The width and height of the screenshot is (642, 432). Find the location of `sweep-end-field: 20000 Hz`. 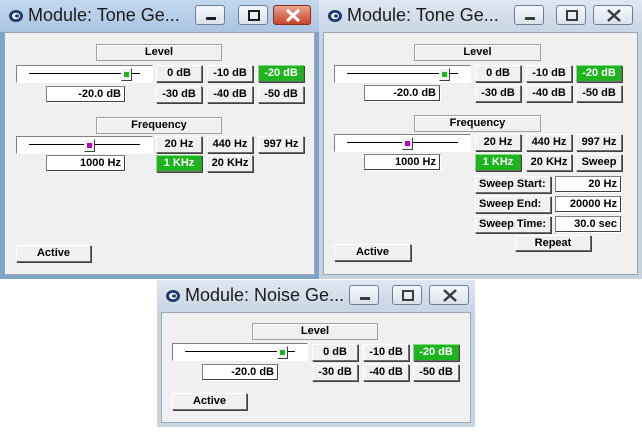

sweep-end-field: 20000 Hz is located at coordinates (588, 204).